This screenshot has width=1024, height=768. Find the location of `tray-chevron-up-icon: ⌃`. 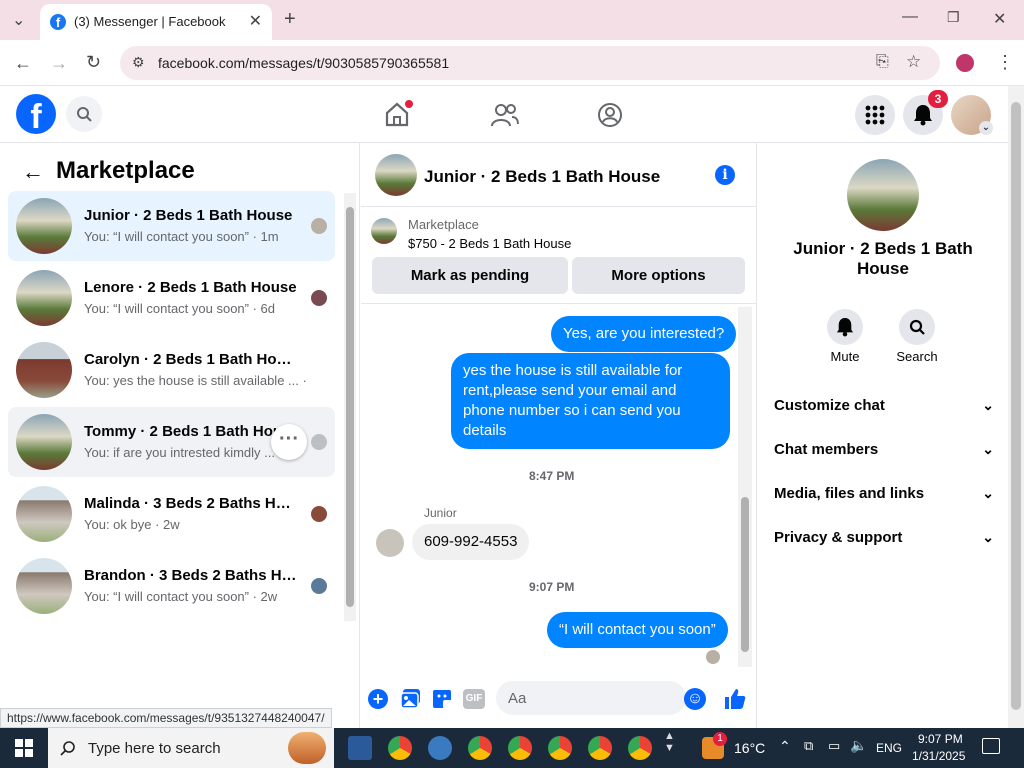

tray-chevron-up-icon: ⌃ is located at coordinates (785, 746).